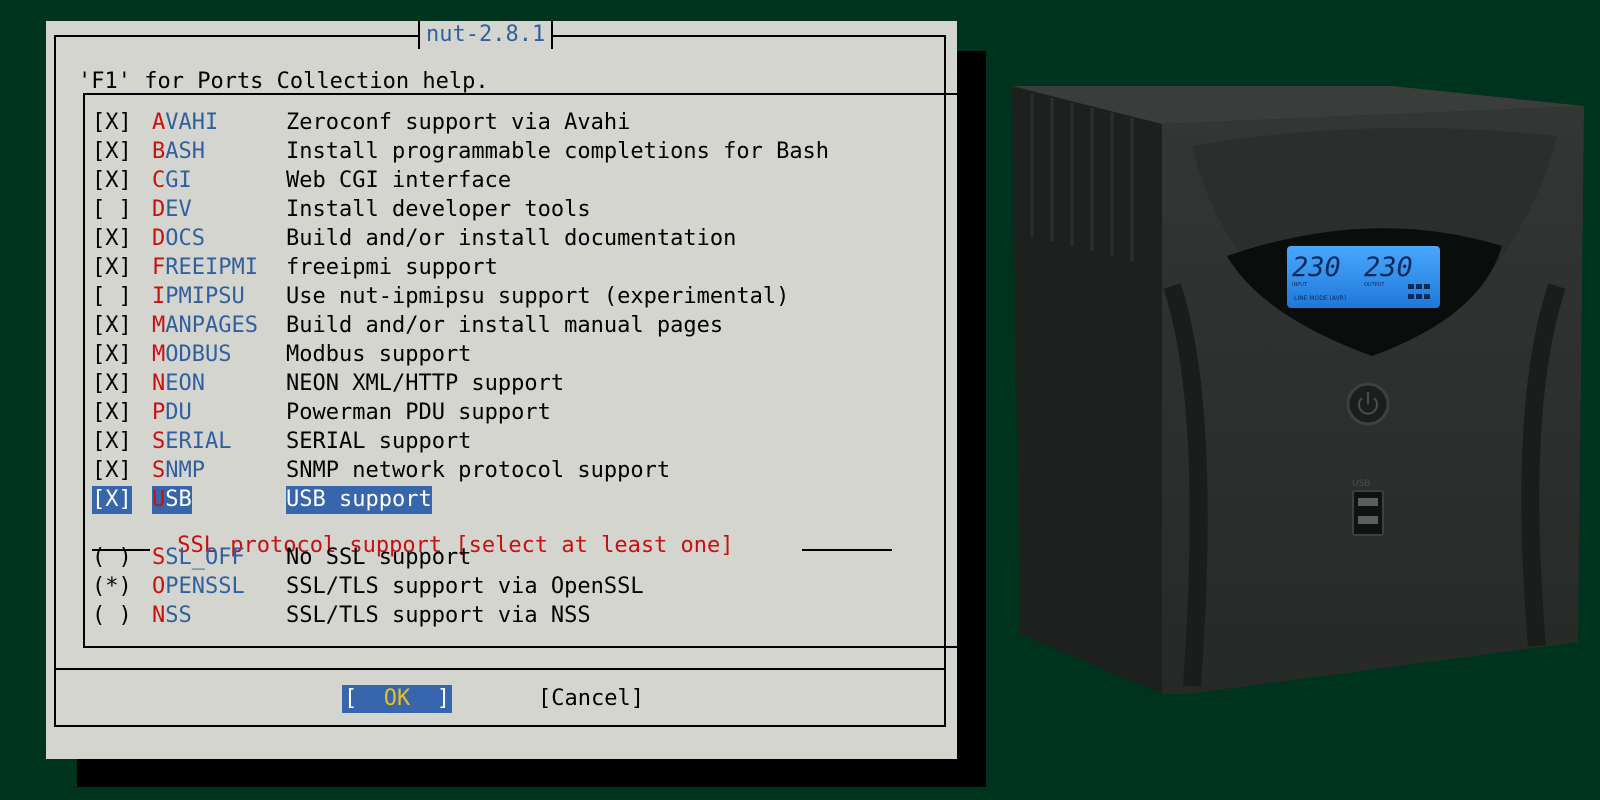  What do you see at coordinates (205, 268) in the screenshot?
I see `option-name: FREEIPMI` at bounding box center [205, 268].